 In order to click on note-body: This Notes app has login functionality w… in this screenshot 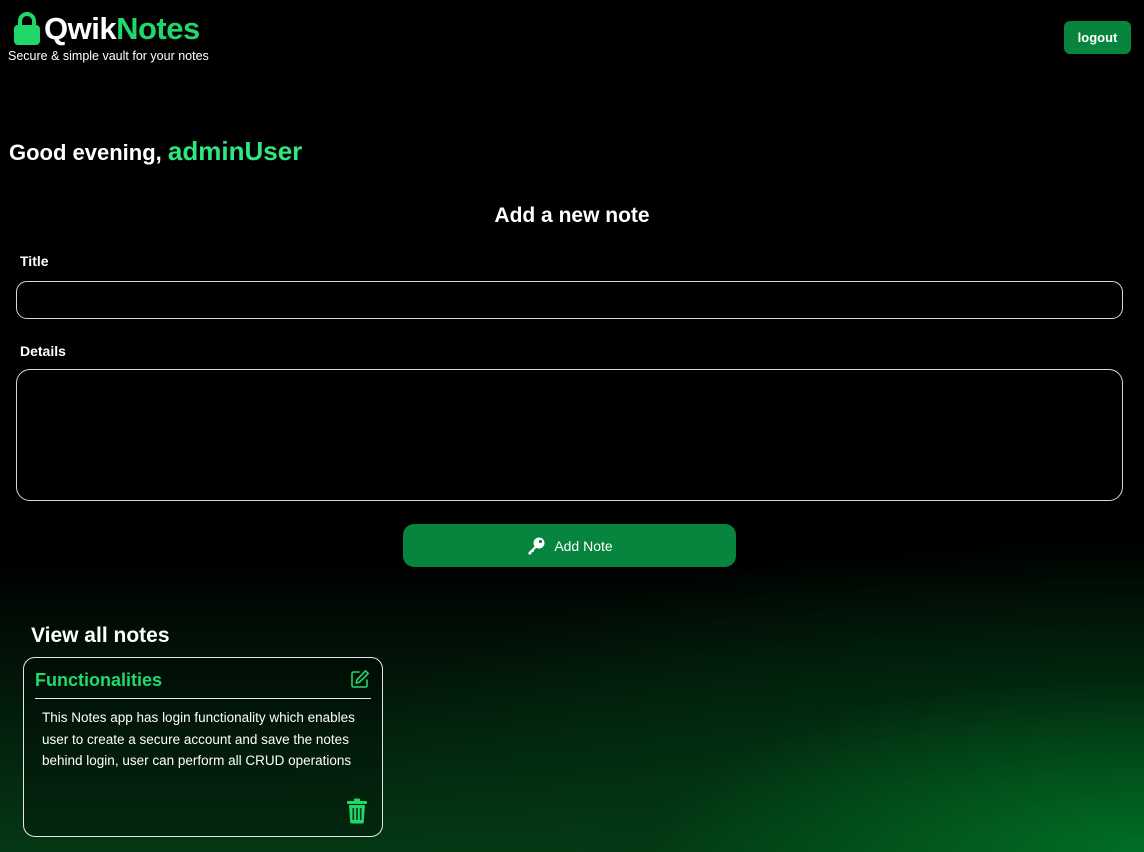, I will do `click(198, 739)`.